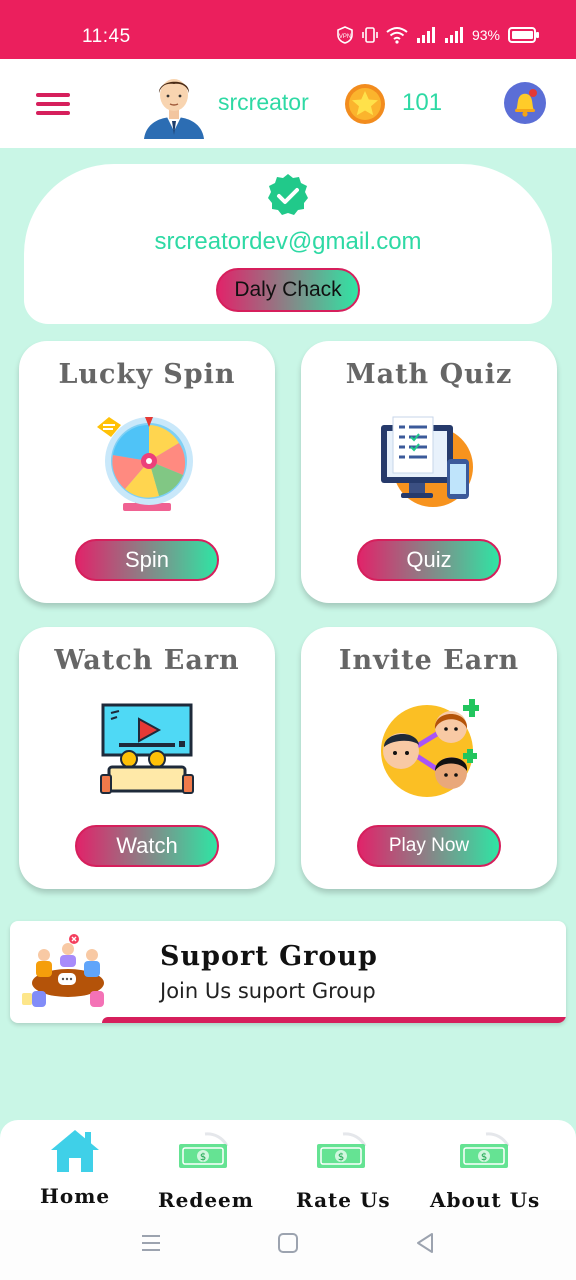  I want to click on home-icon, so click(75, 1151).